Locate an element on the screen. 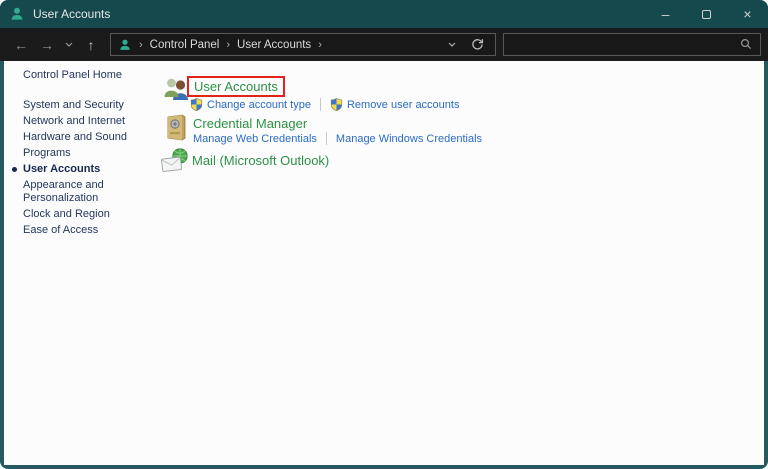 The height and width of the screenshot is (469, 768). breadcrumb-user-accounts: User Accounts is located at coordinates (274, 45).